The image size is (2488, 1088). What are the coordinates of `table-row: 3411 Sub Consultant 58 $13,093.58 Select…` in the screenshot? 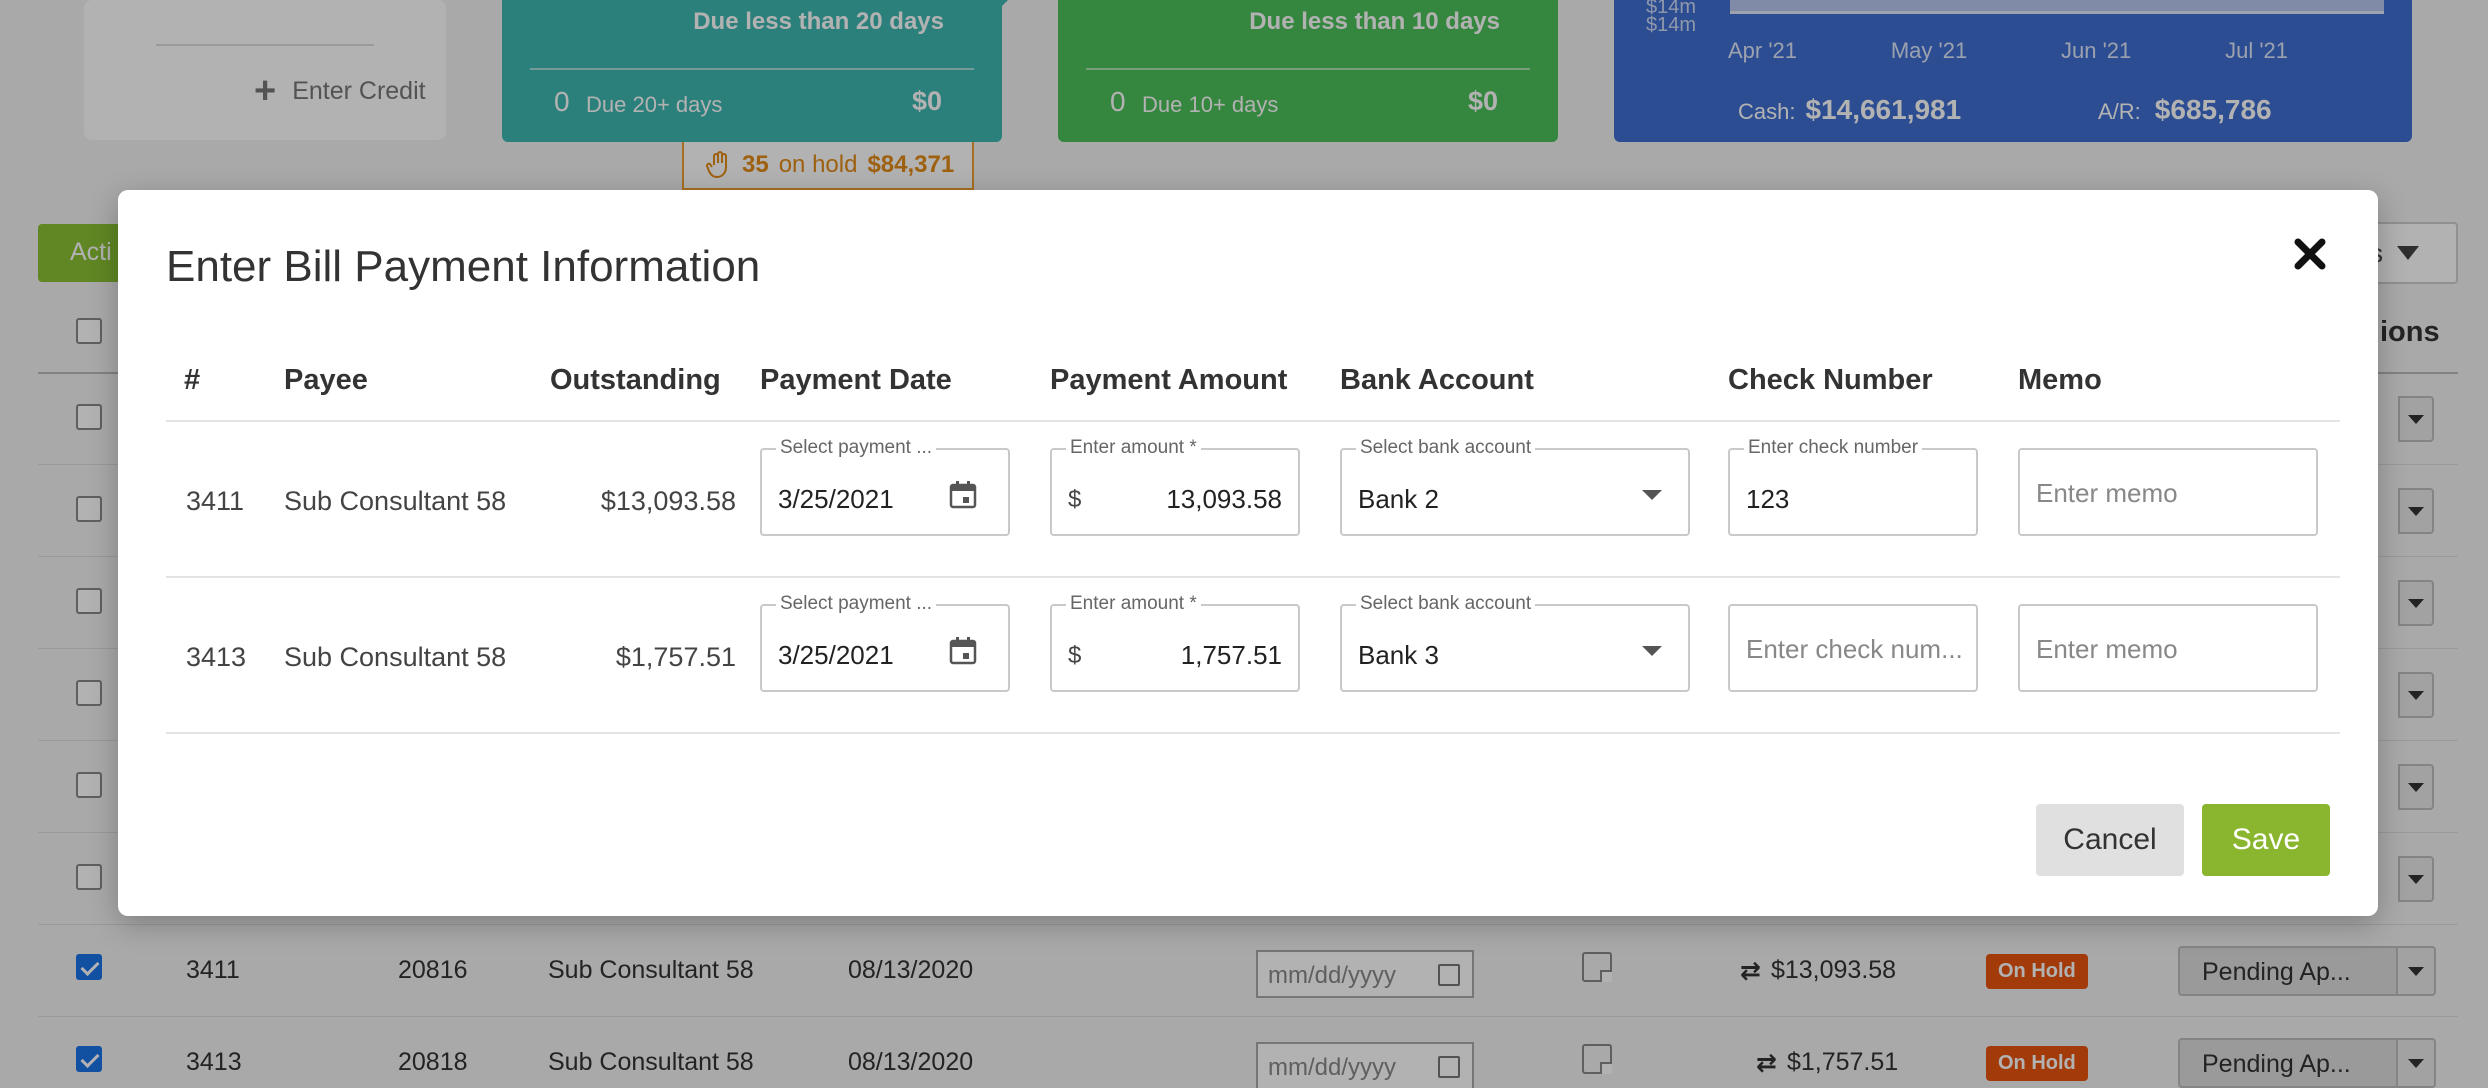 It's located at (1253, 500).